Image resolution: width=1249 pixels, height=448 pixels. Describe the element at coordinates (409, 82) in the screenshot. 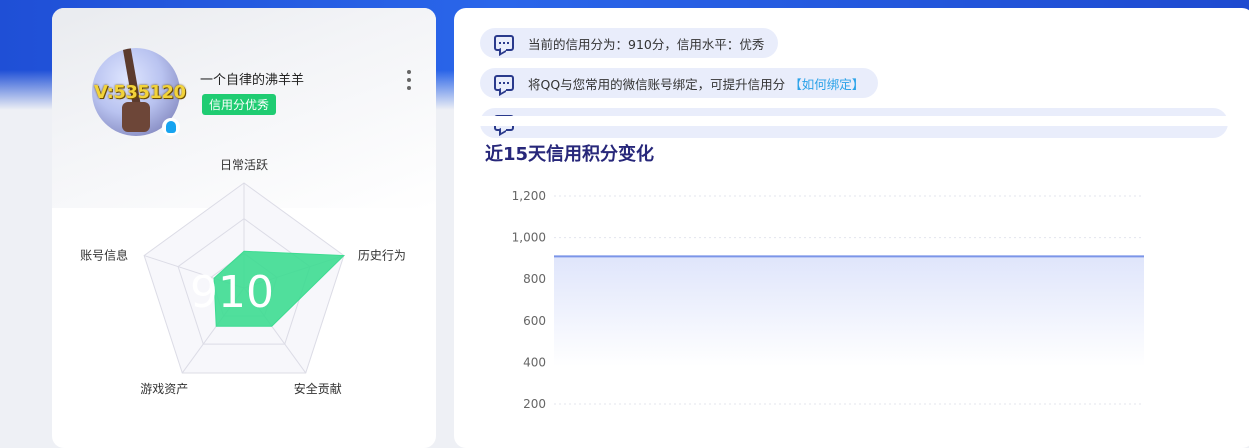

I see `more-options-icon` at that location.